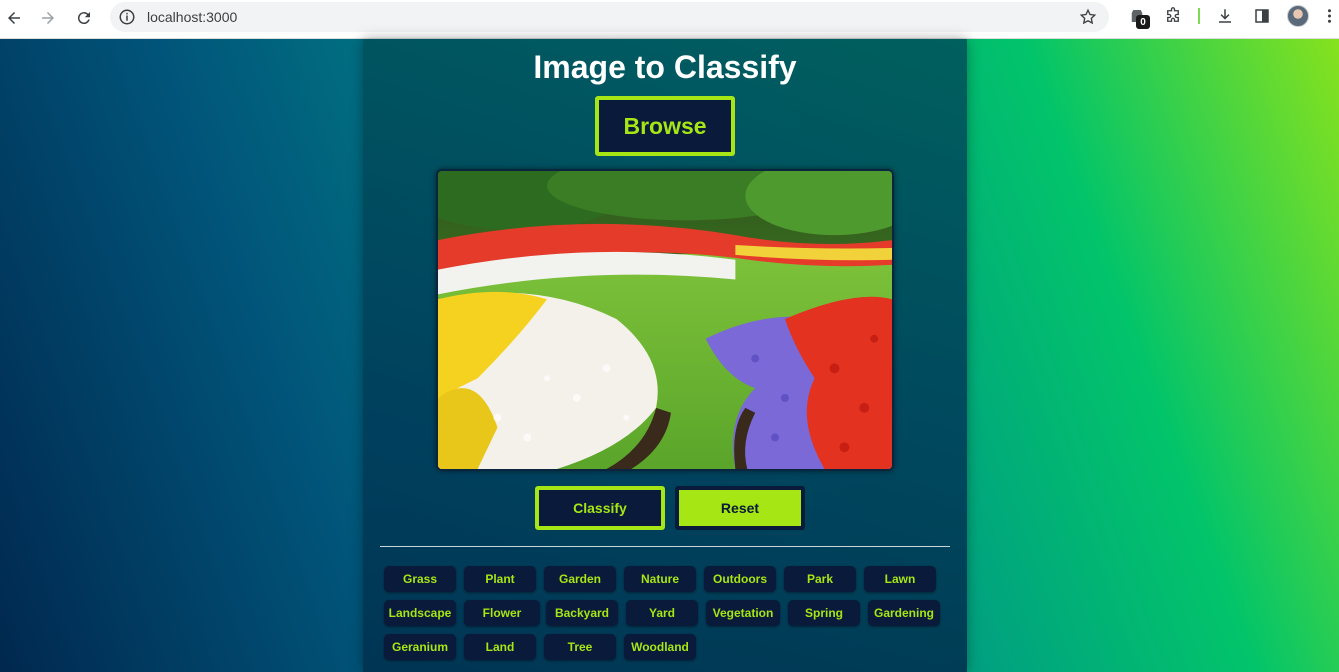 The width and height of the screenshot is (1339, 672). I want to click on address-bar: localhost:3000, so click(609, 17).